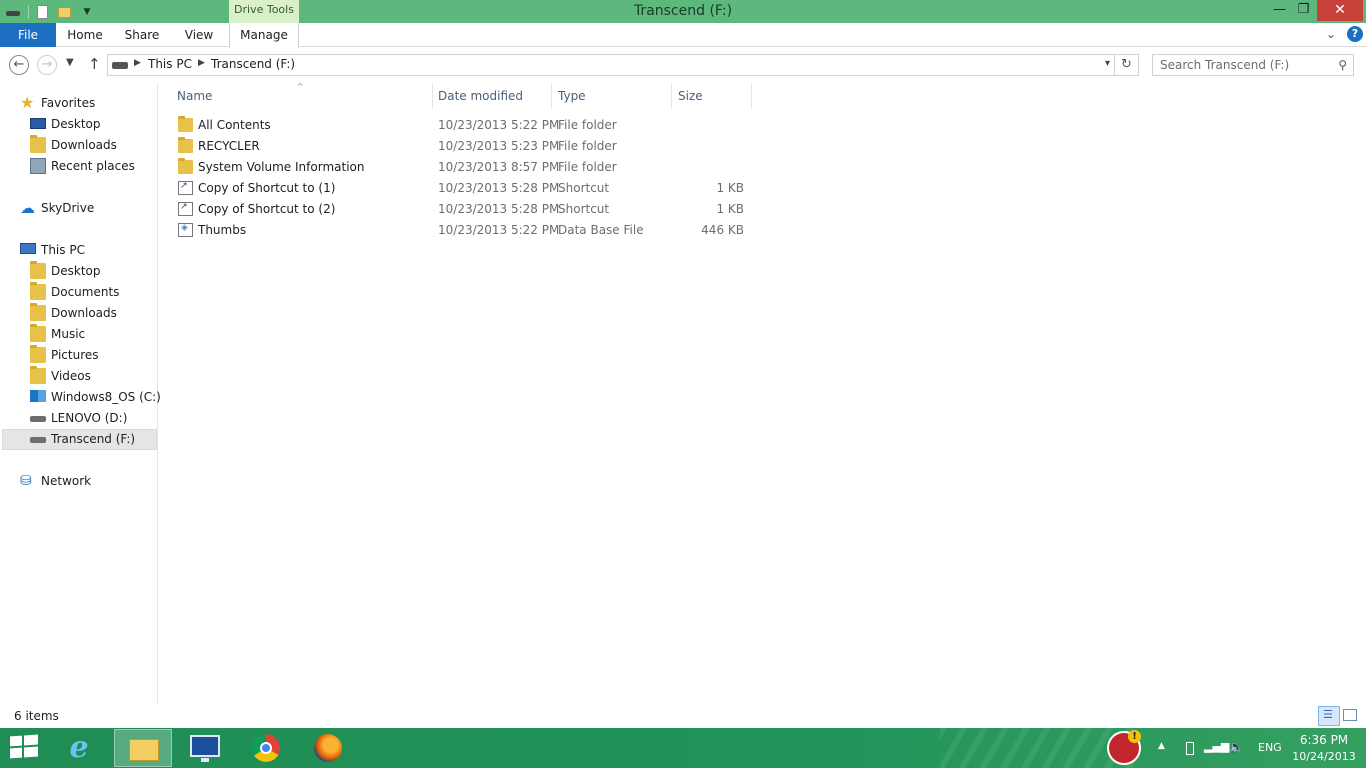  I want to click on up-button: ↑, so click(94, 64).